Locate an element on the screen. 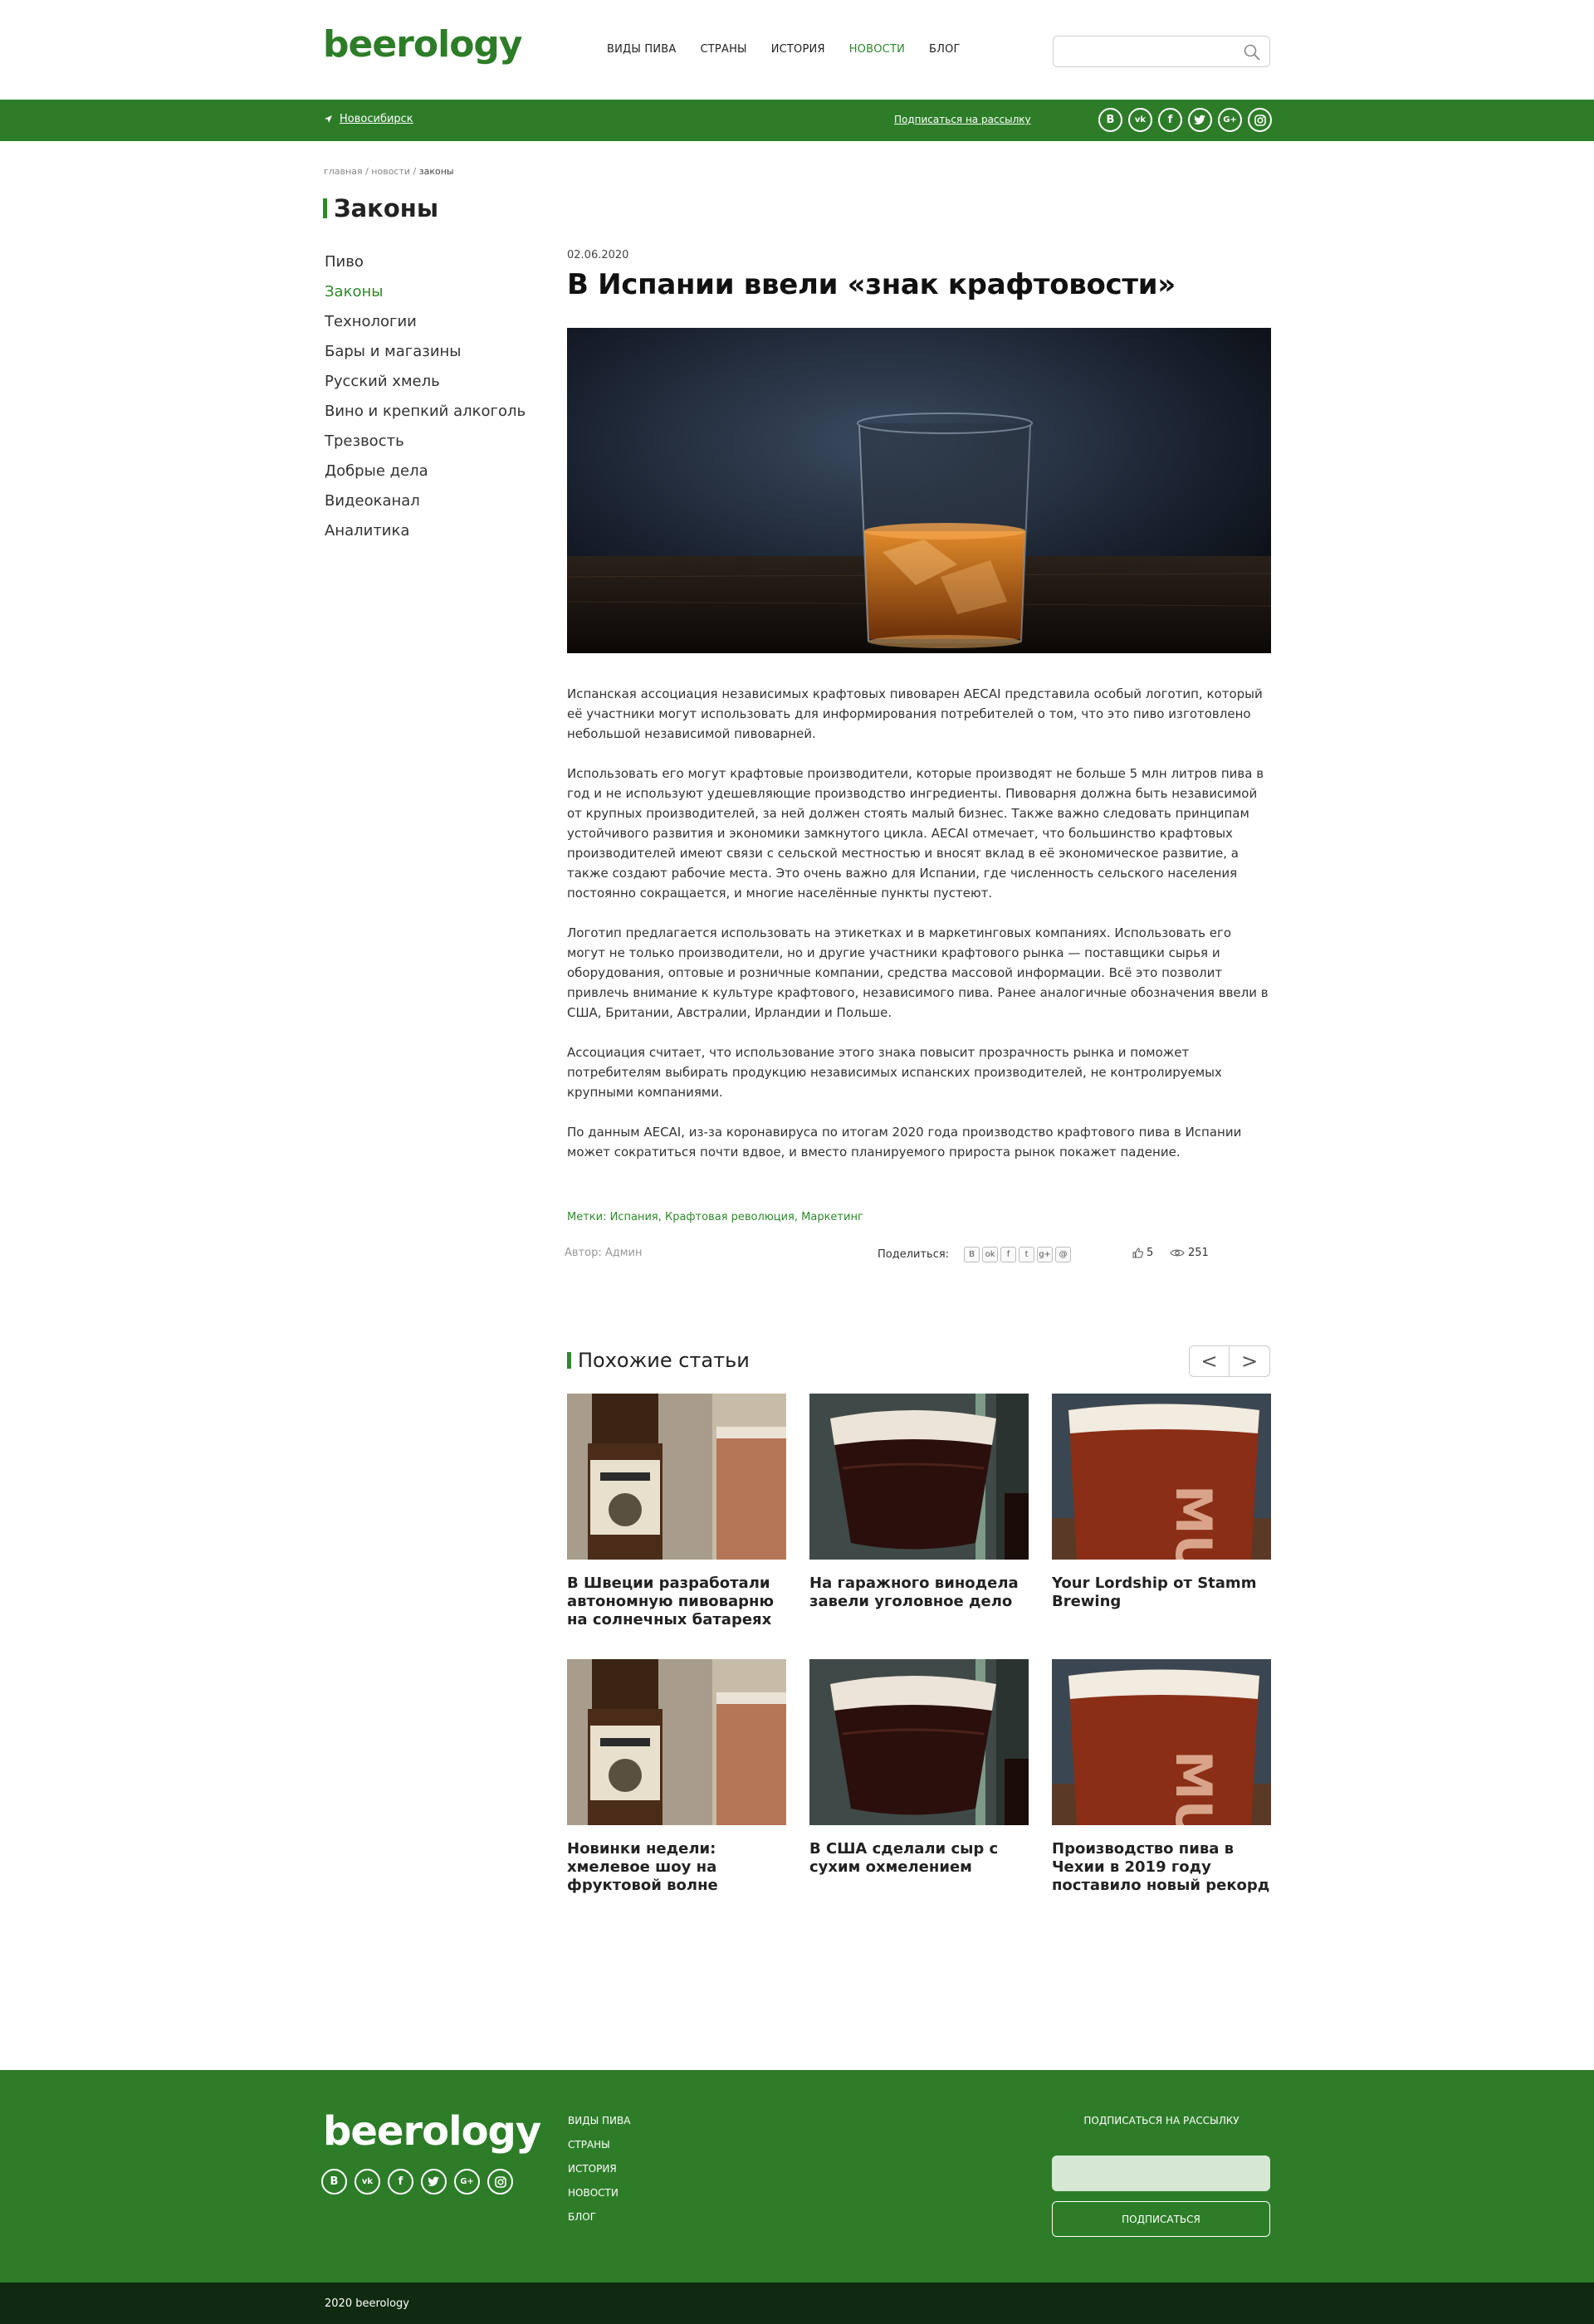 This screenshot has width=1594, height=2324. footer-email-input is located at coordinates (1161, 2173).